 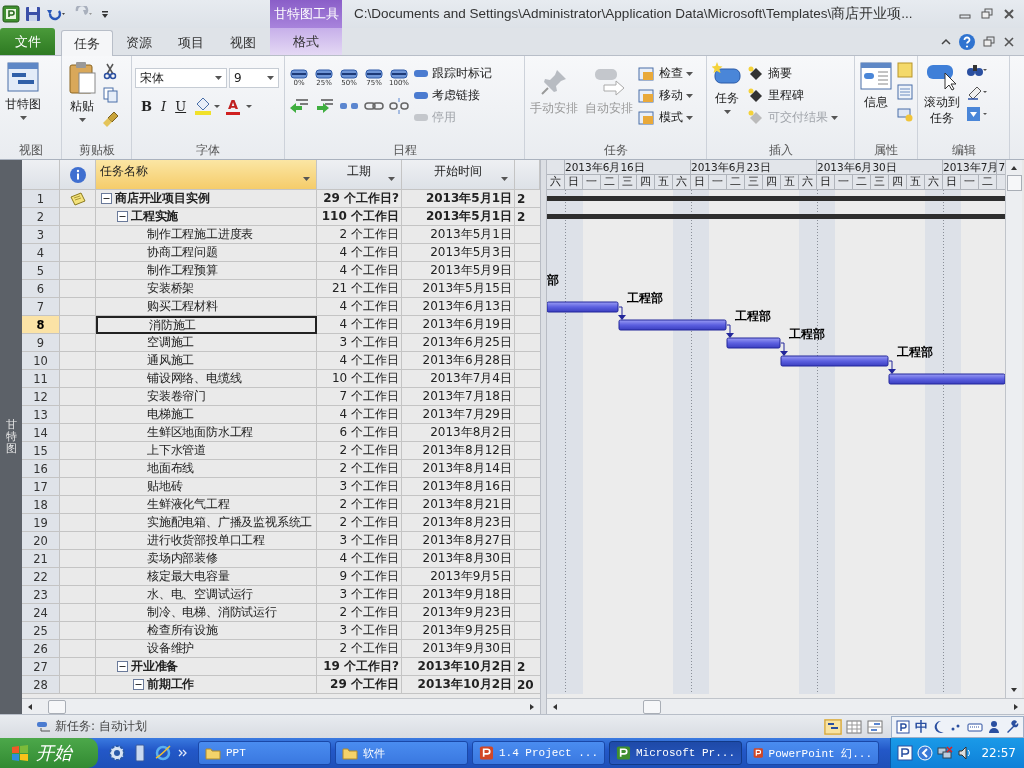 What do you see at coordinates (181, 106) in the screenshot?
I see `underline-button: U` at bounding box center [181, 106].